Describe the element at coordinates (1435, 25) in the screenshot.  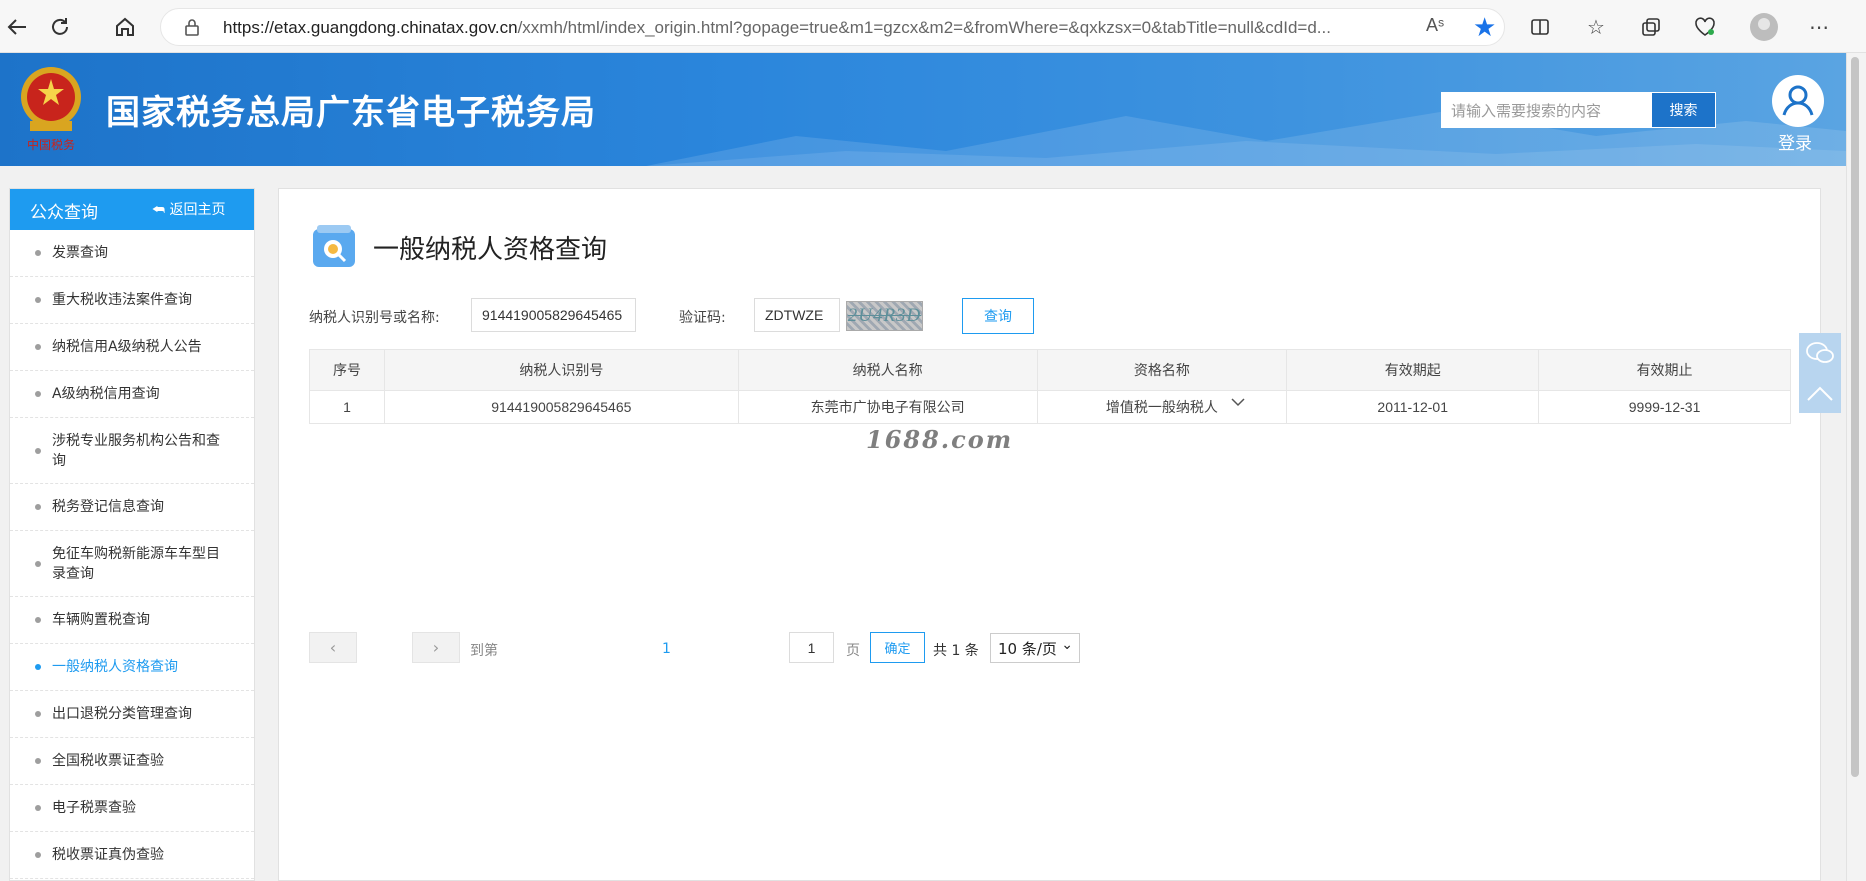
I see `read-aloud-icon: Aˢ` at that location.